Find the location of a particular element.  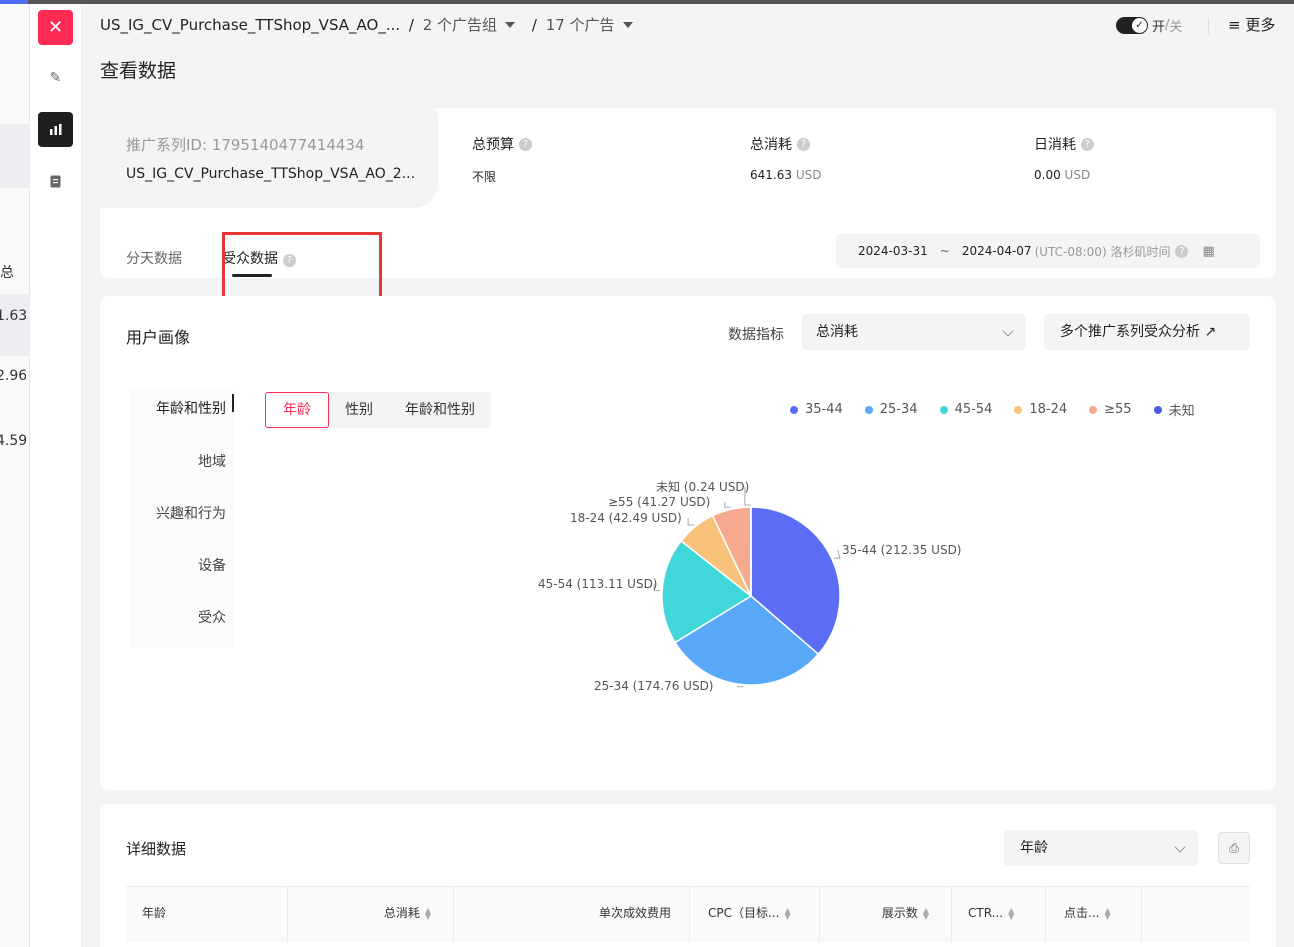

more-button: ≡ 更多 is located at coordinates (1251, 24).